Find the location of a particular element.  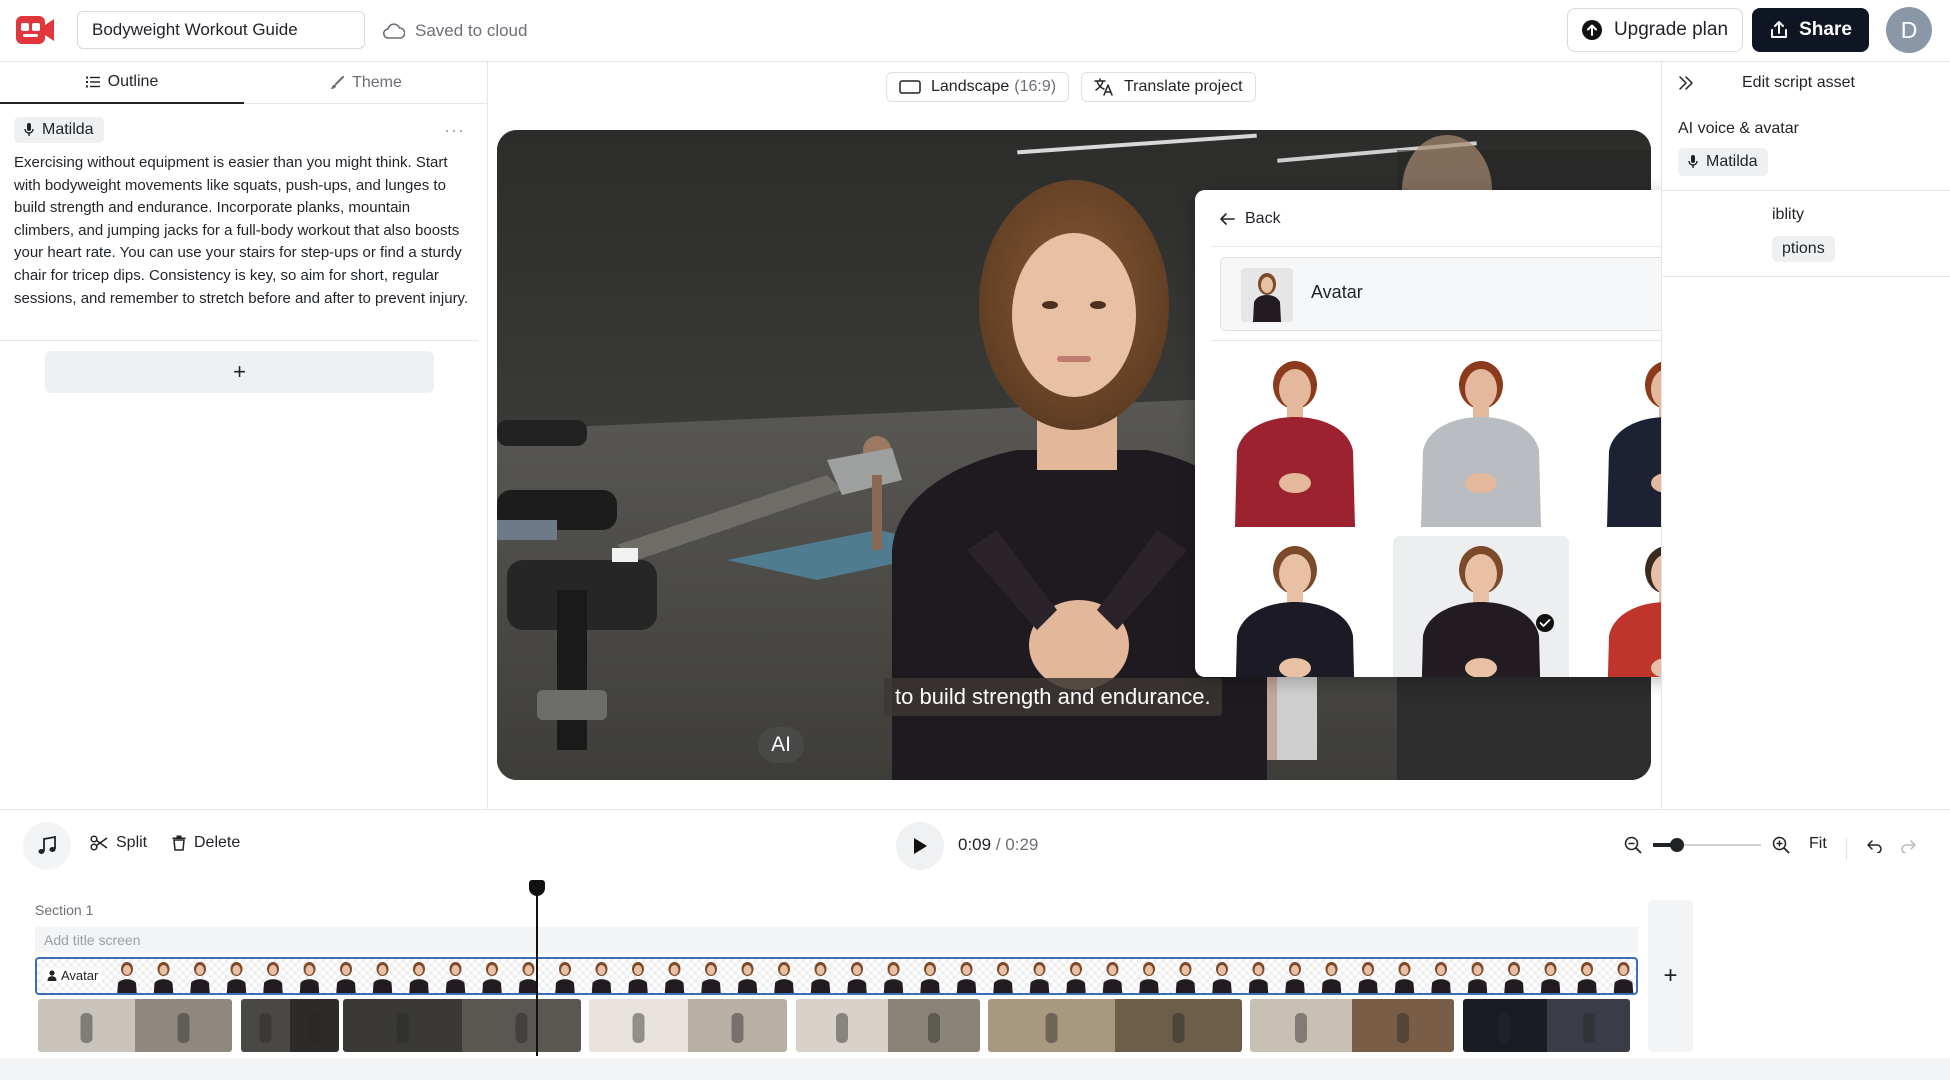

tab-theme-label: Theme is located at coordinates (377, 82).